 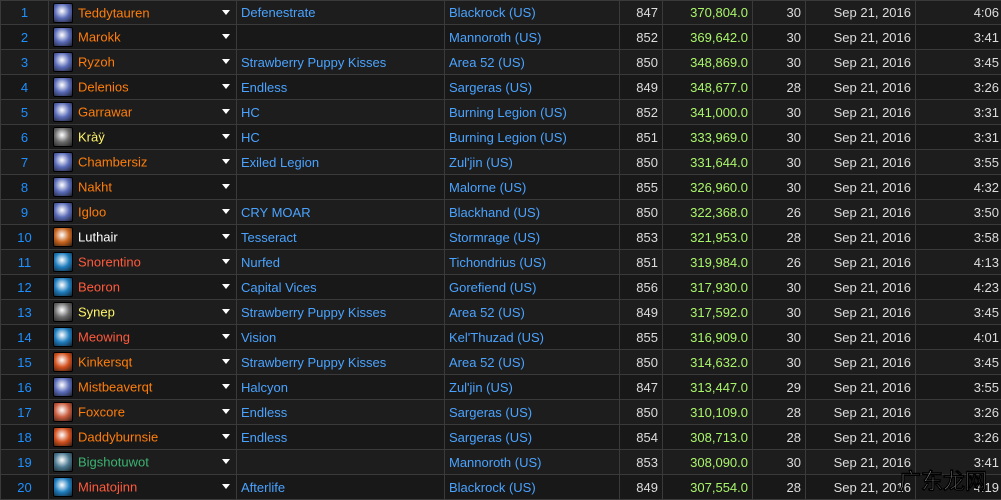 I want to click on guild-link: Defenestrate, so click(x=340, y=12).